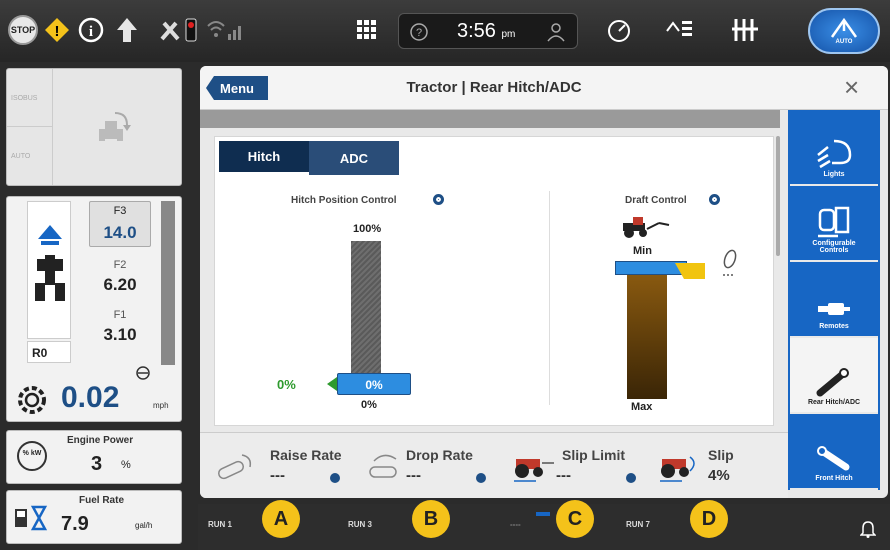 Image resolution: width=890 pixels, height=550 pixels. Describe the element at coordinates (494, 87) in the screenshot. I see `dialog-title: Tractor | Rear Hitch/ADC` at that location.